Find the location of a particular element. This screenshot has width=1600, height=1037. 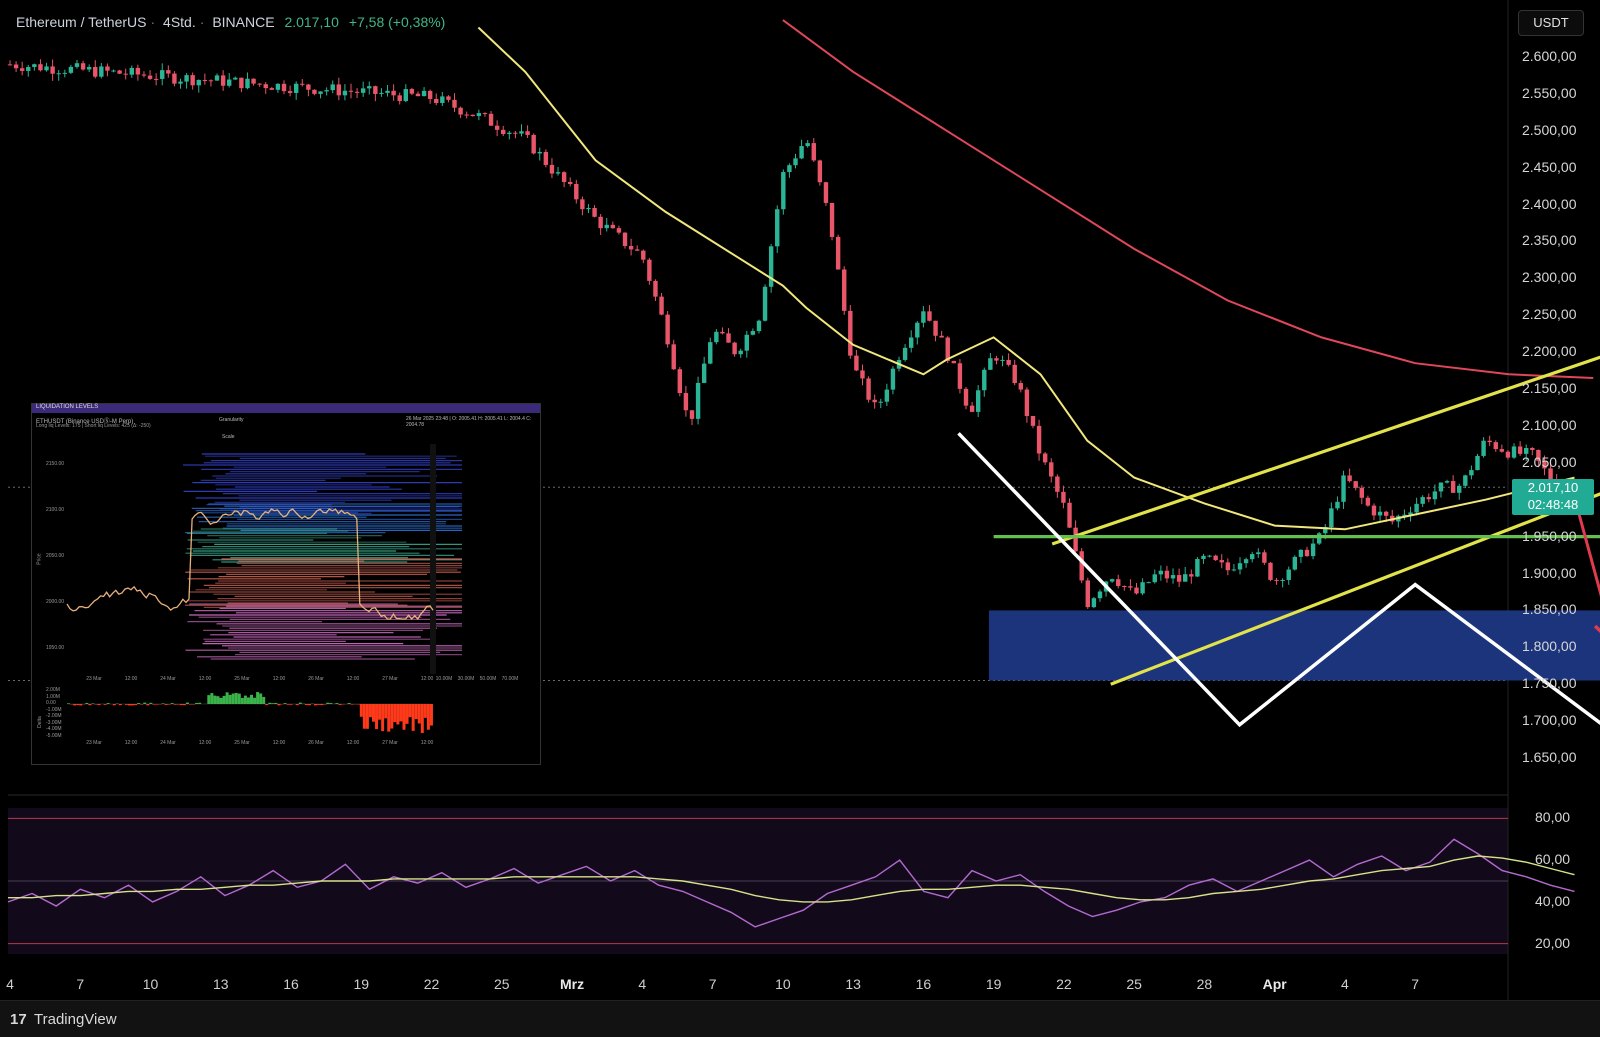

interval-label: 4Std. is located at coordinates (179, 22).